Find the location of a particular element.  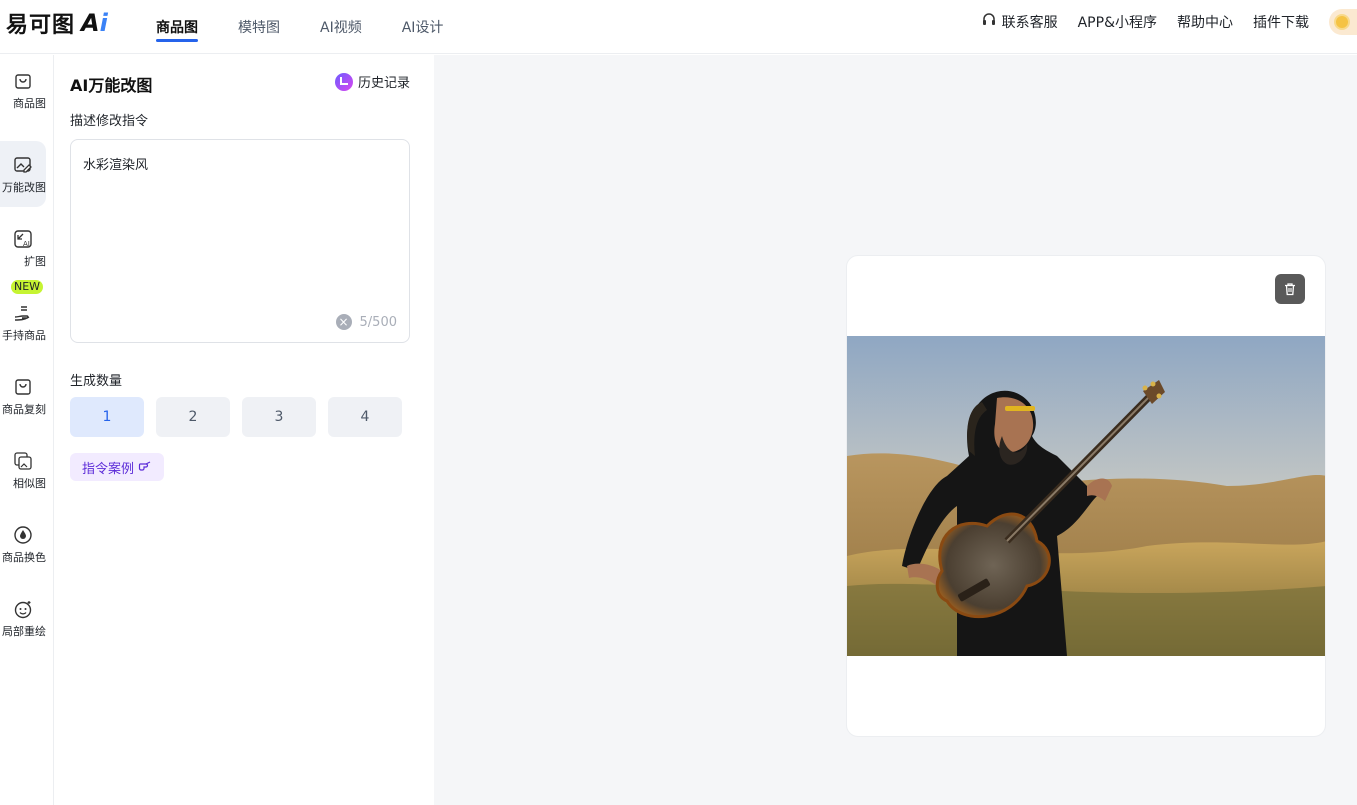

quantity-option-4: 4 is located at coordinates (365, 417).